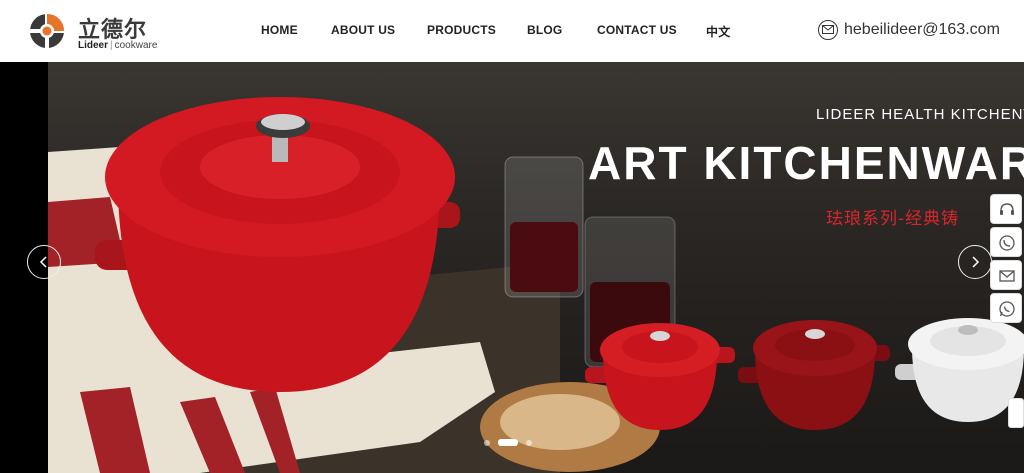 The image size is (1024, 473). Describe the element at coordinates (136, 45) in the screenshot. I see `brand-name-en-rest: cookware` at that location.